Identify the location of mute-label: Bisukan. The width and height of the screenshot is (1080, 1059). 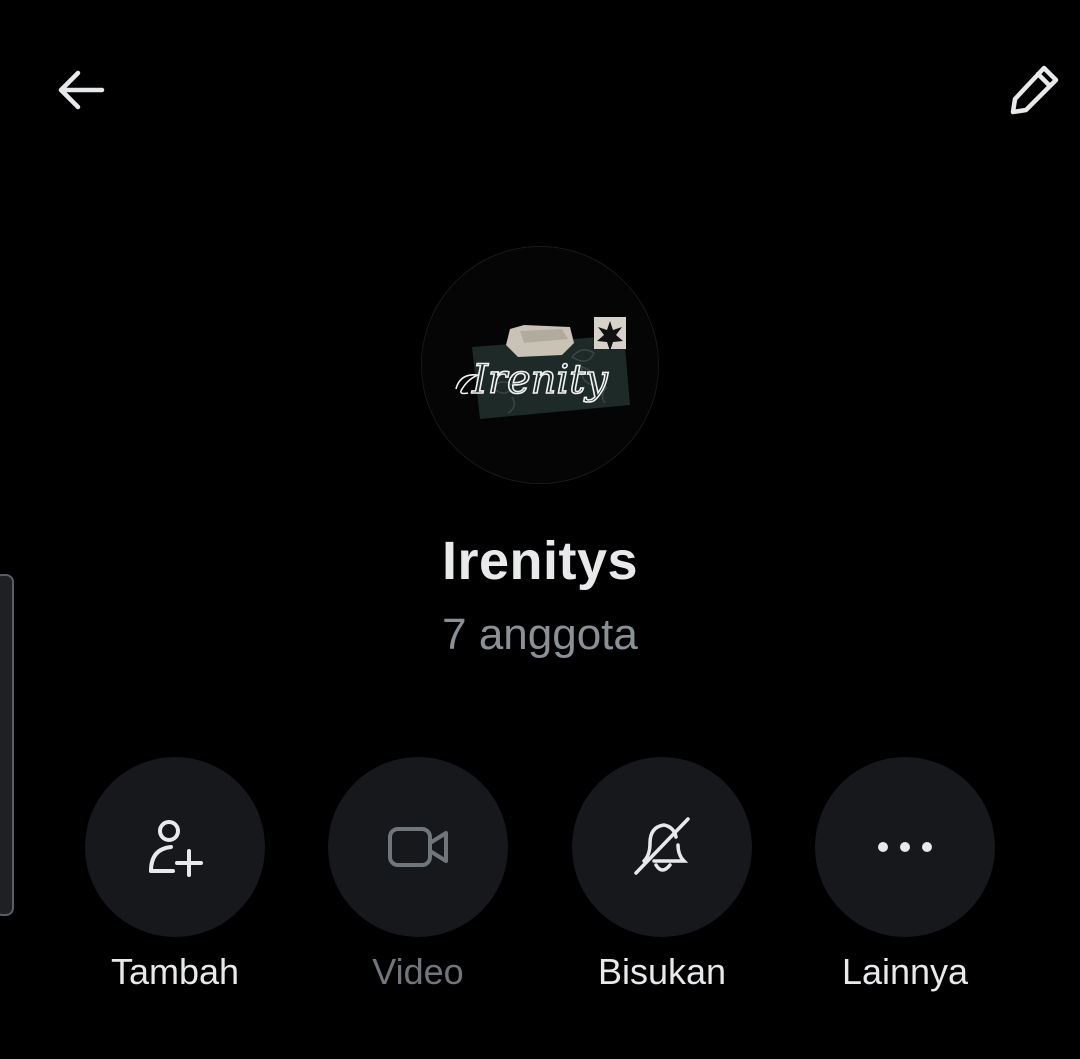
(662, 971).